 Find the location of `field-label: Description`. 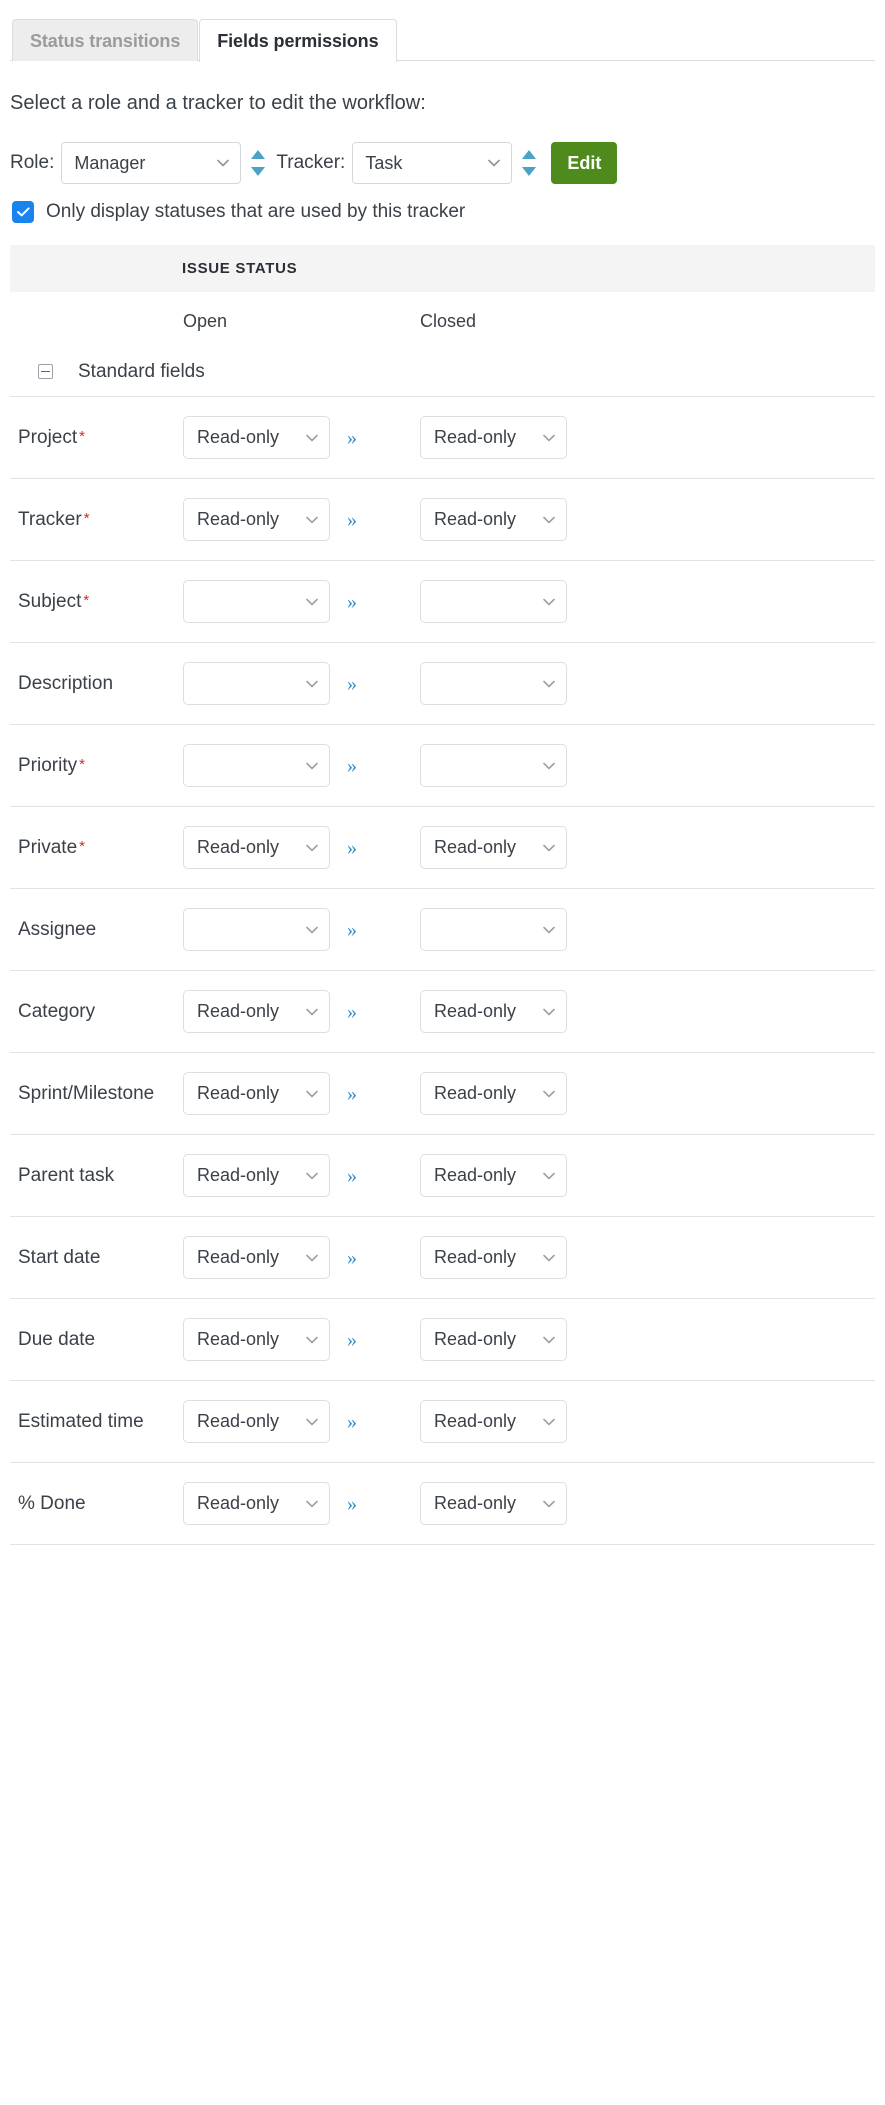

field-label: Description is located at coordinates (96, 684).